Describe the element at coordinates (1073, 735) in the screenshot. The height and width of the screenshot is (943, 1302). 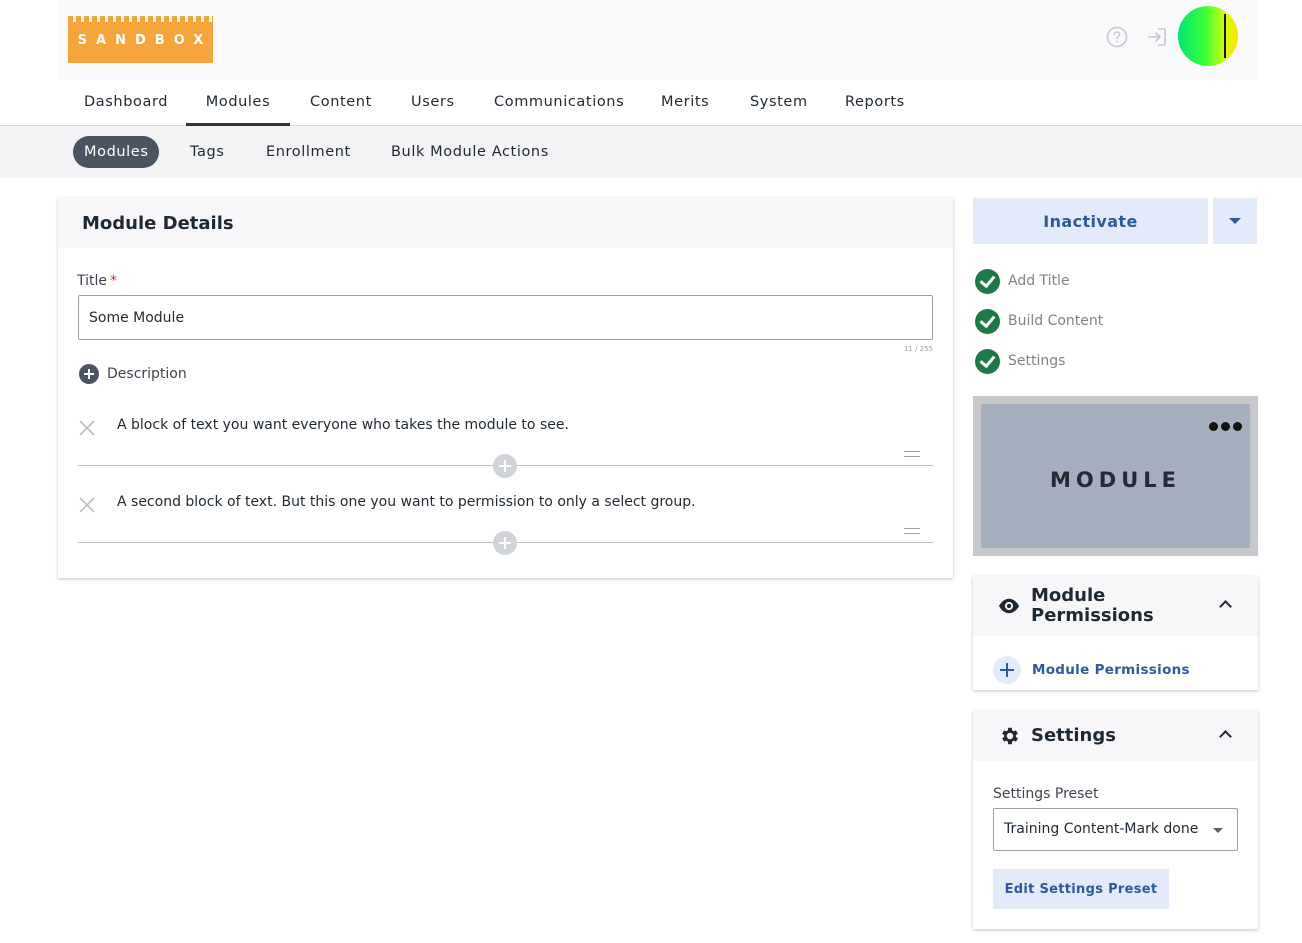
I see `settings-panel-title: Settings` at that location.